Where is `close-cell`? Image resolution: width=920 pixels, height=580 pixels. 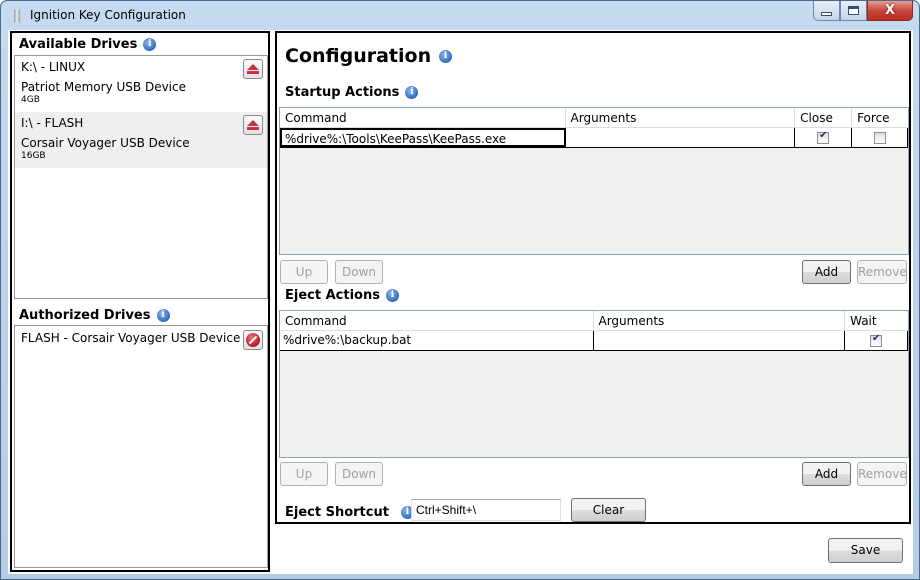 close-cell is located at coordinates (824, 137).